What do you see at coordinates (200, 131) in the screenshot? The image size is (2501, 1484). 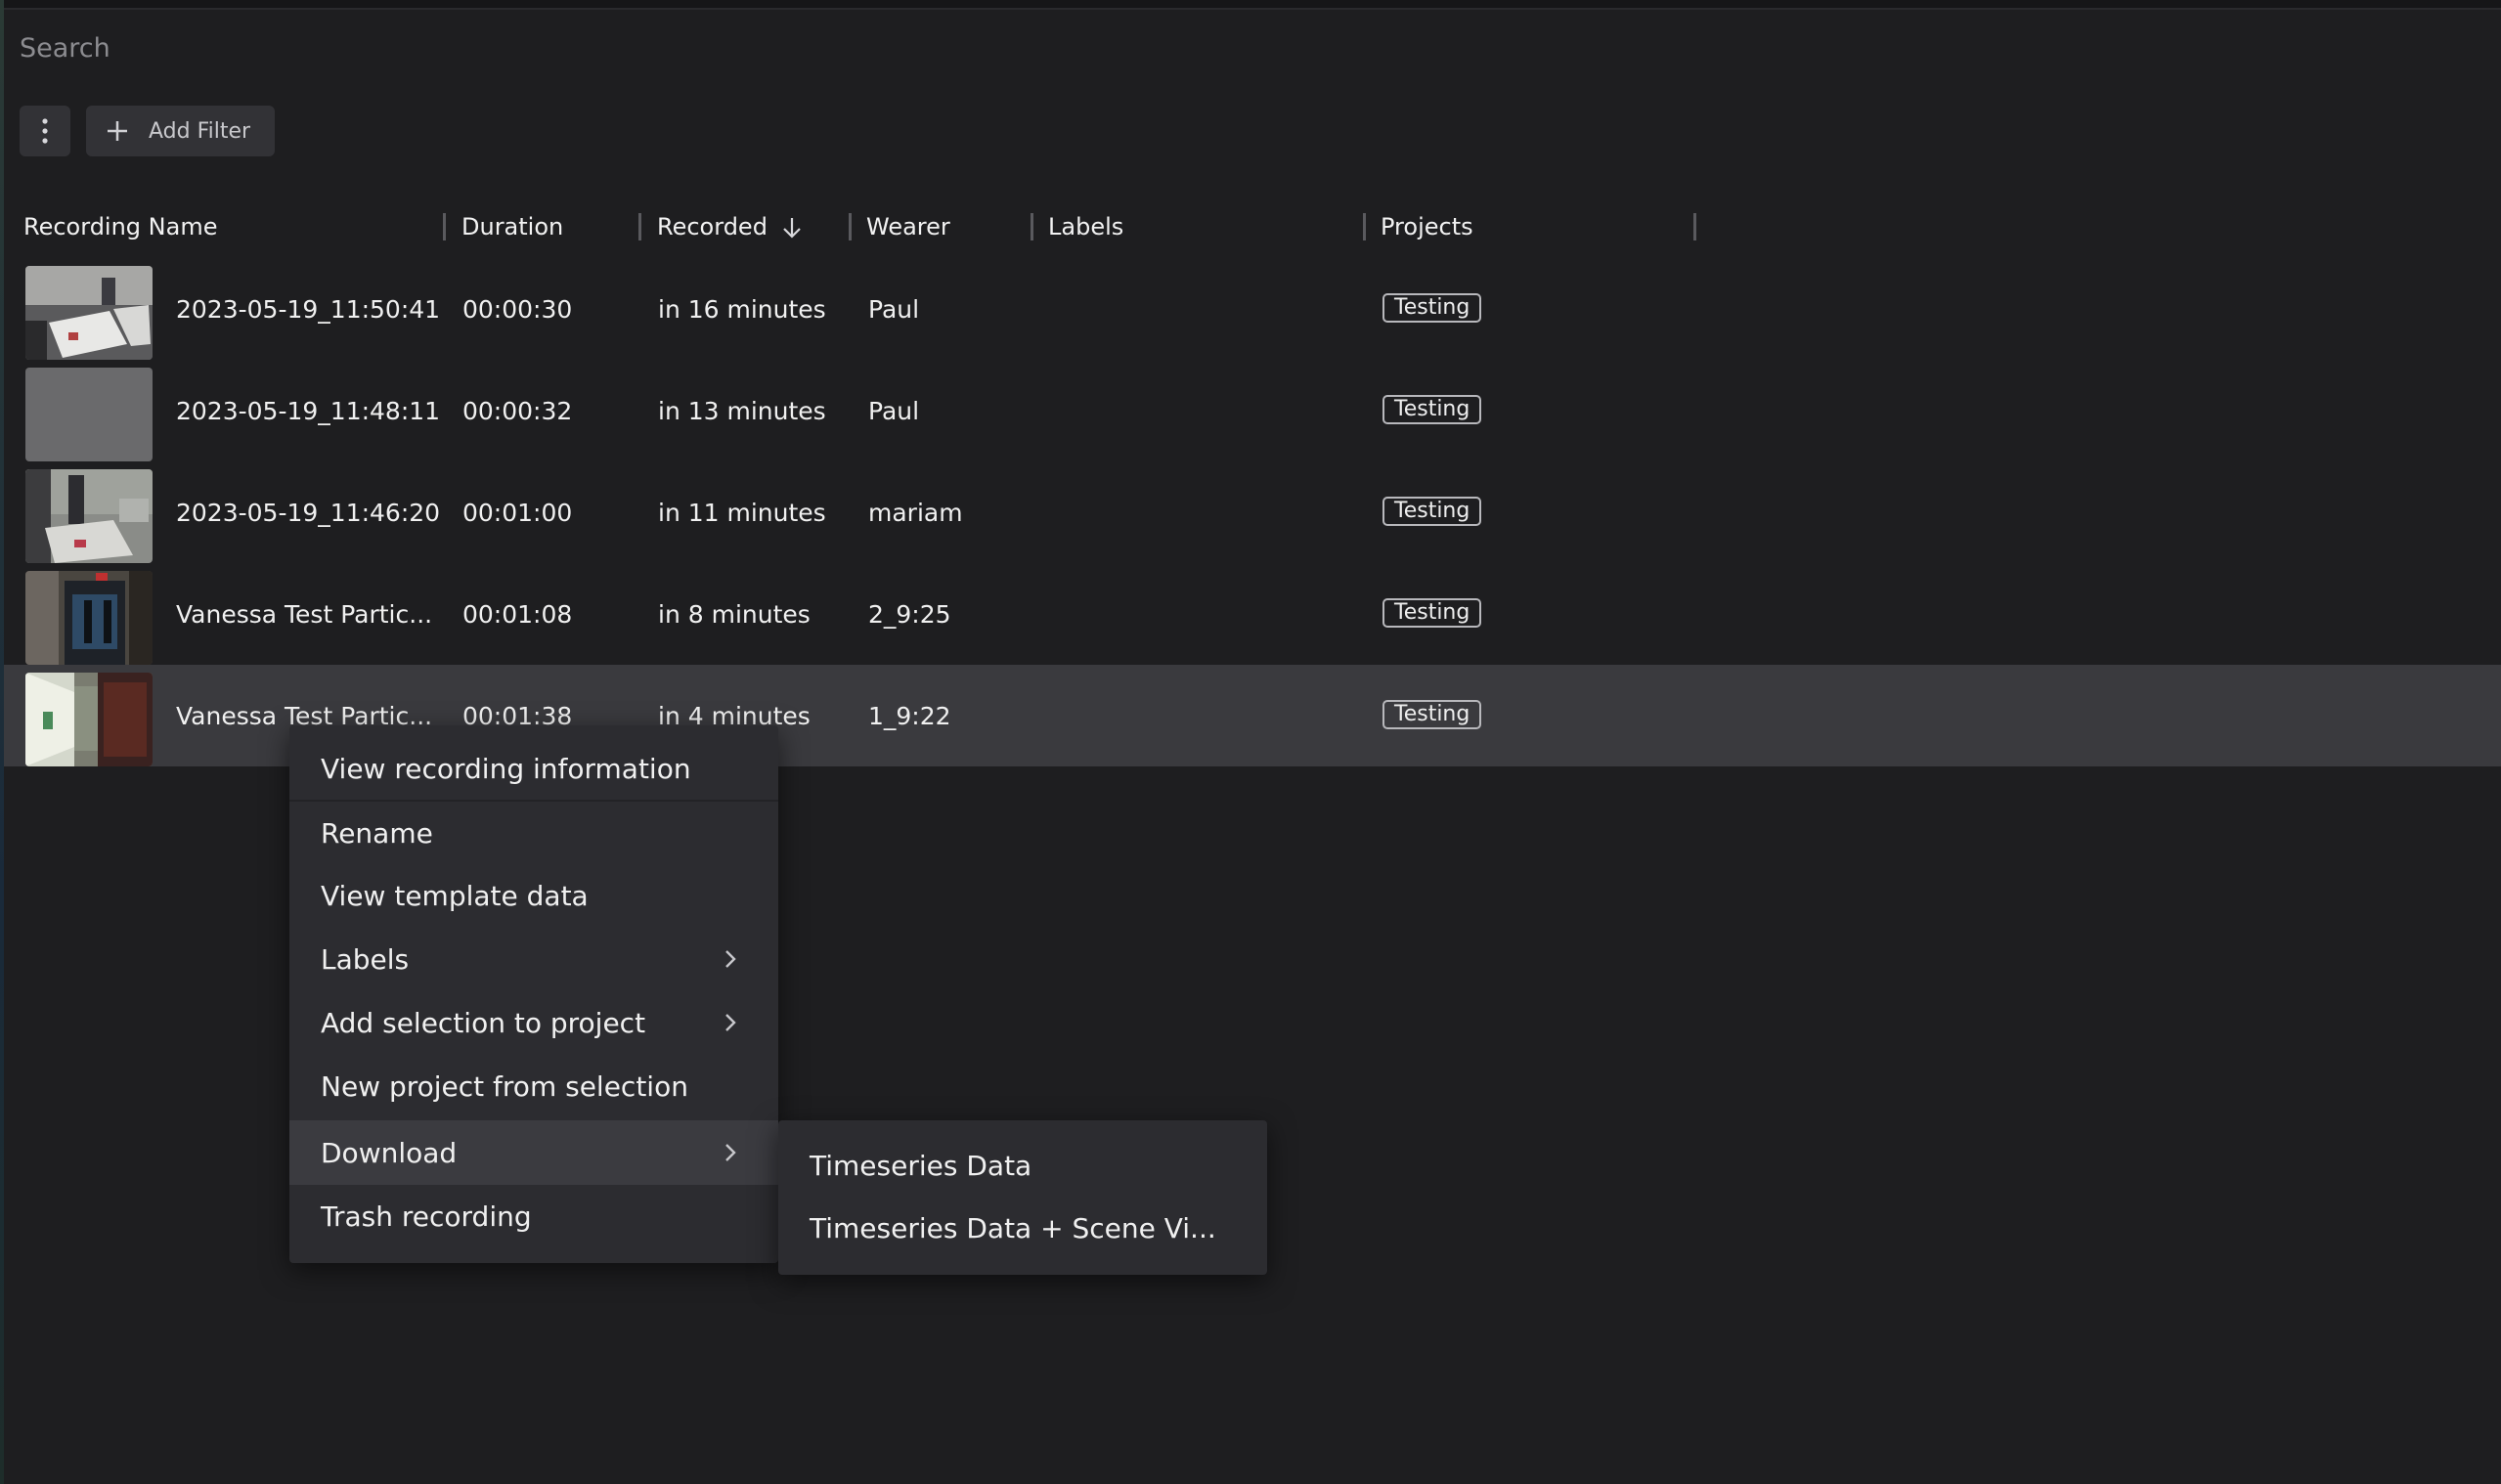 I see `add-filter-label: Add Filter` at bounding box center [200, 131].